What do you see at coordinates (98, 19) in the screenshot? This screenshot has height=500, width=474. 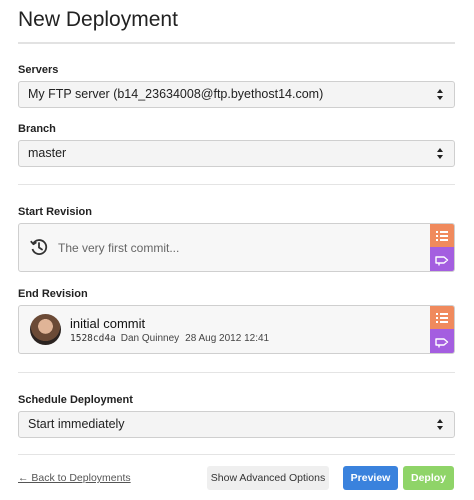 I see `page-title: New Deployment` at bounding box center [98, 19].